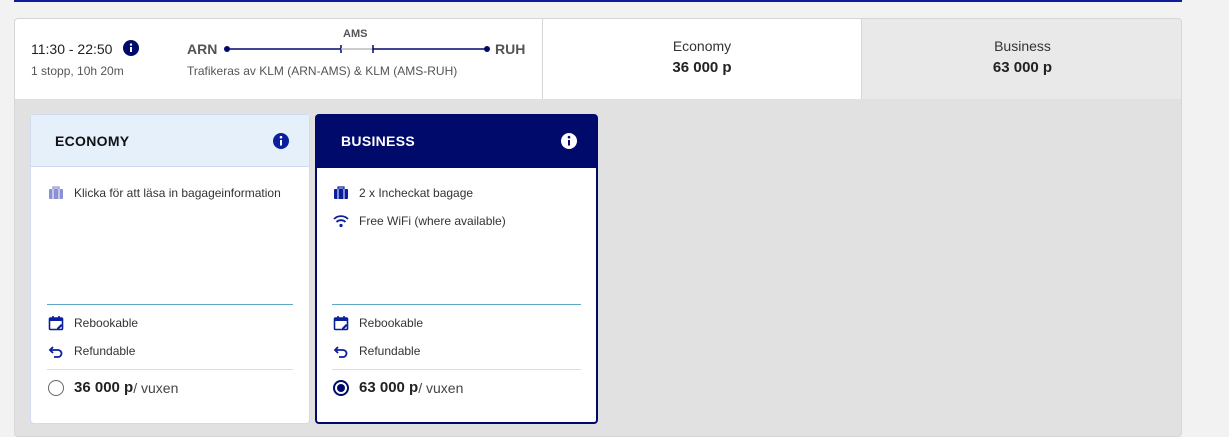 The height and width of the screenshot is (437, 1229). I want to click on origin-code: ARN, so click(202, 49).